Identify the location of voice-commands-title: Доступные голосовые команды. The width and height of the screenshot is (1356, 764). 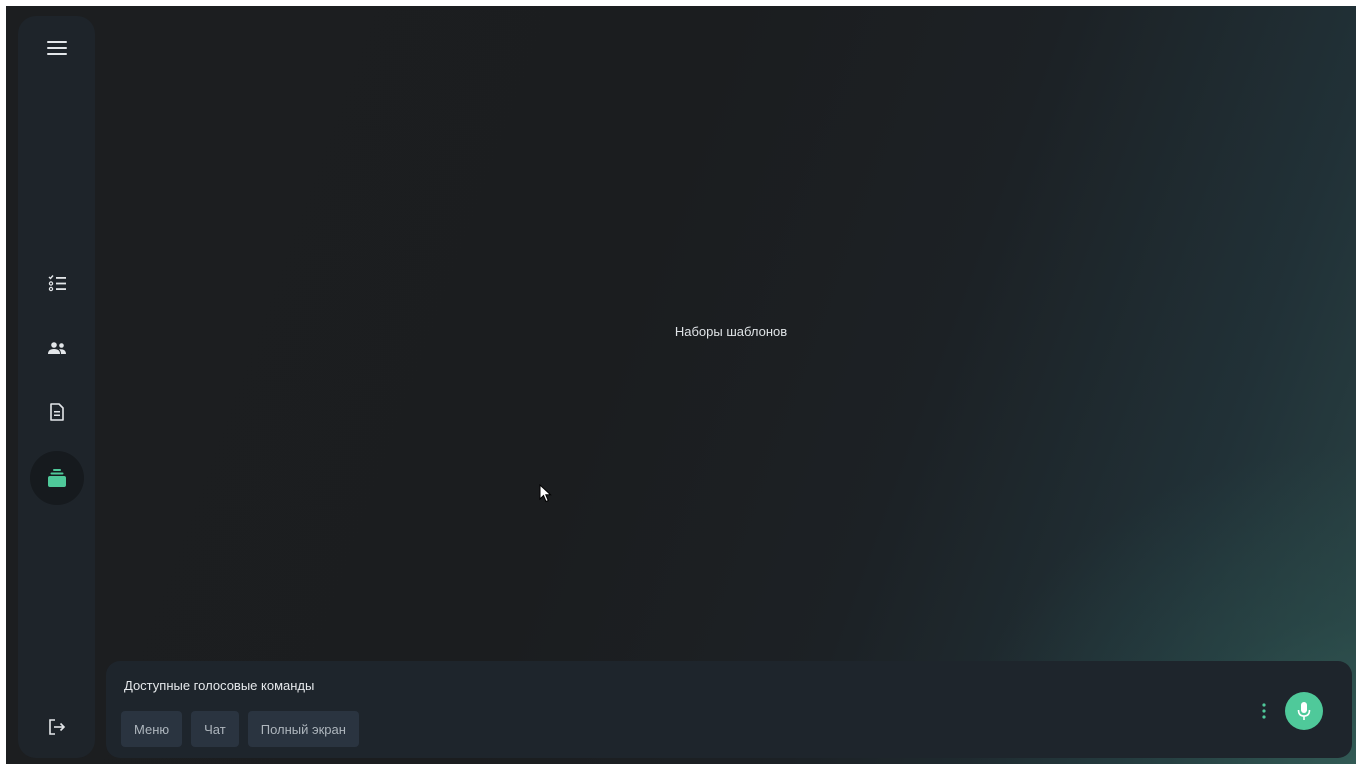
(219, 685).